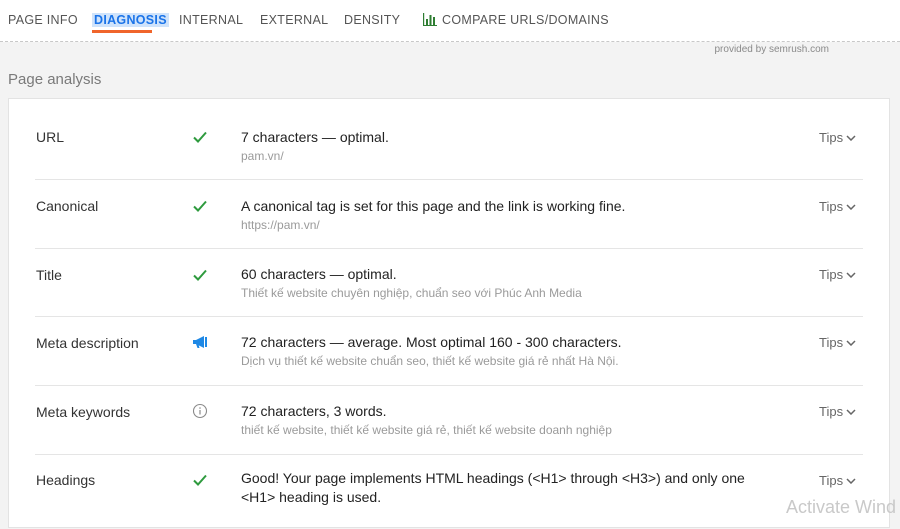 Image resolution: width=900 pixels, height=529 pixels. Describe the element at coordinates (211, 20) in the screenshot. I see `tab-internal: INTERNAL` at that location.